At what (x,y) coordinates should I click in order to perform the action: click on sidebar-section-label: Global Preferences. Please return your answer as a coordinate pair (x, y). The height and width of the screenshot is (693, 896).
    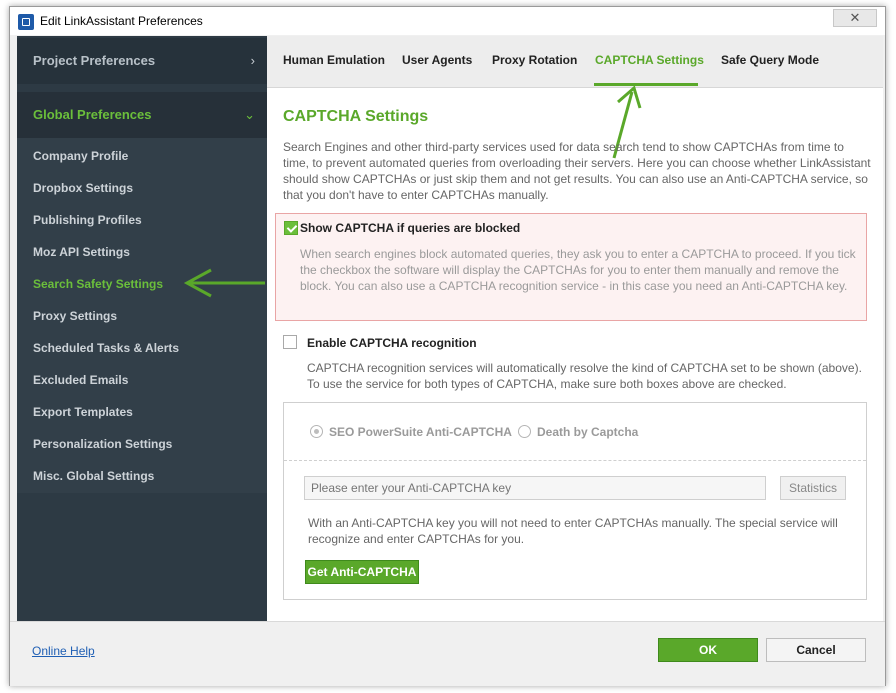
    Looking at the image, I should click on (92, 114).